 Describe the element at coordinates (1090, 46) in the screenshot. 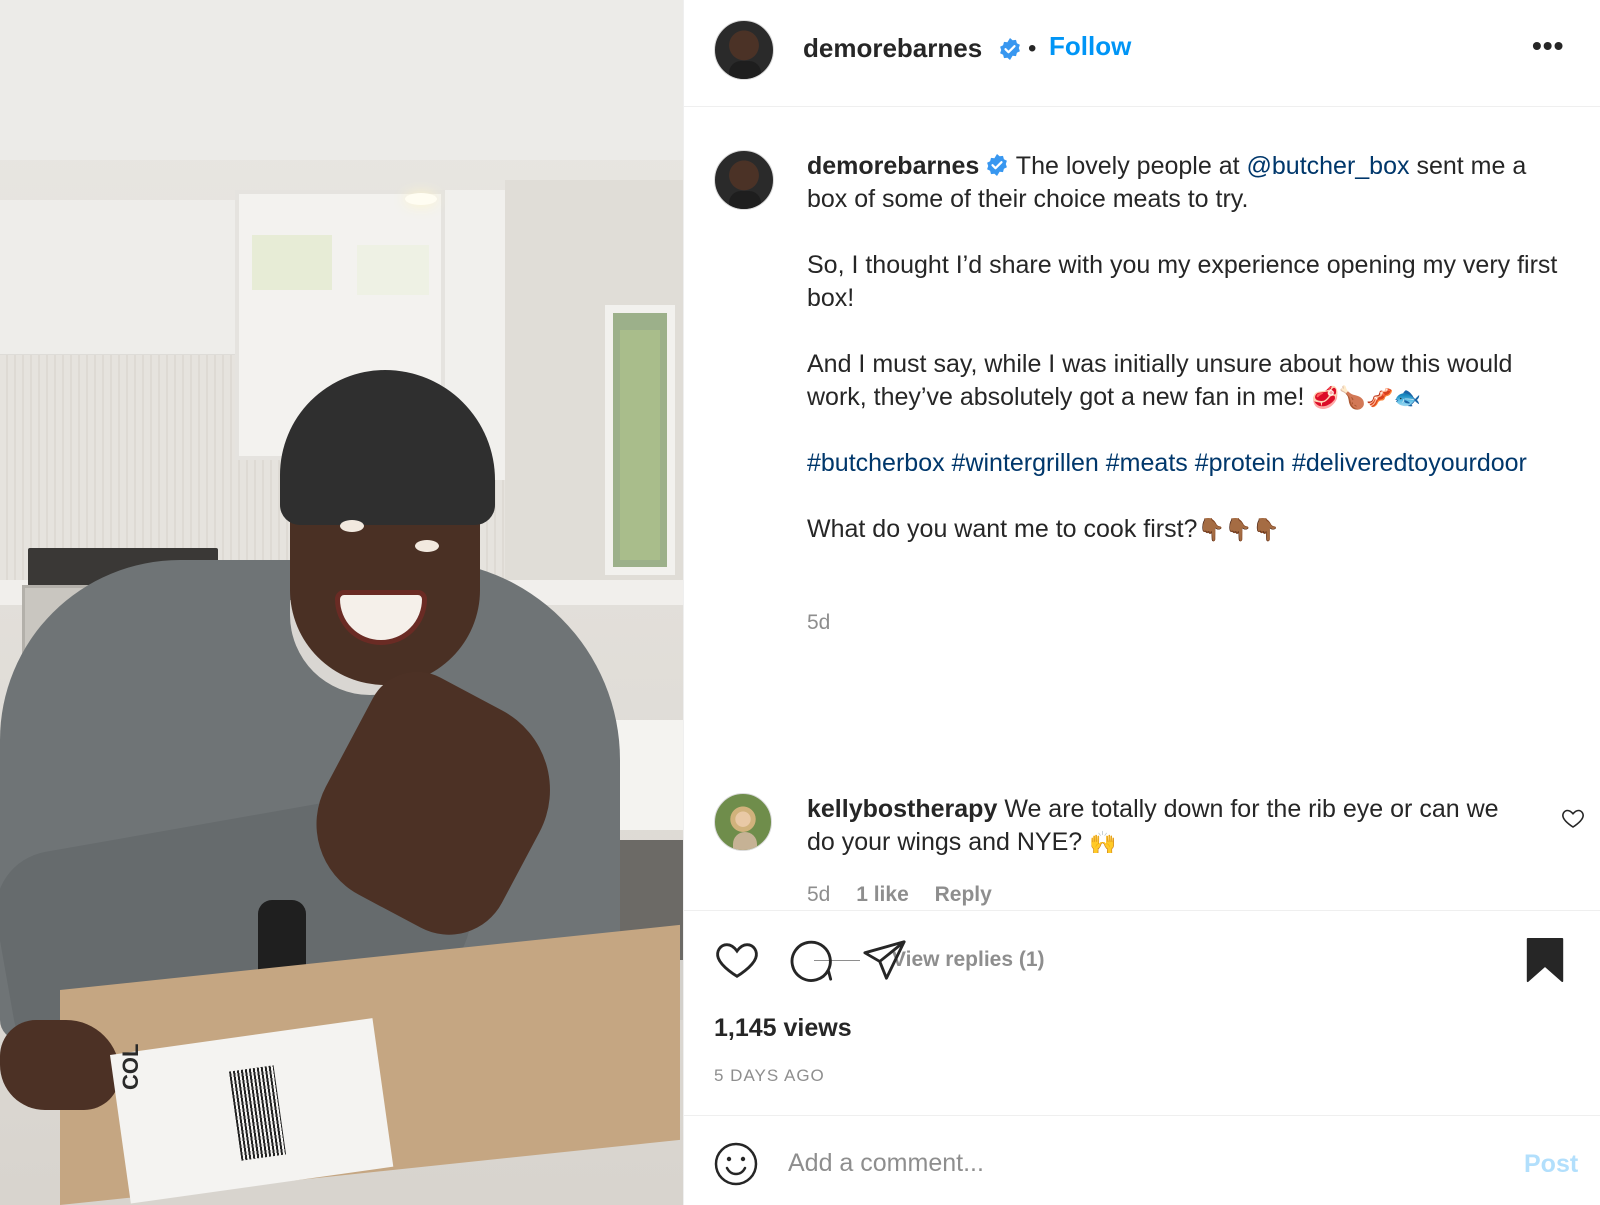

I see `follow-button: Follow` at that location.